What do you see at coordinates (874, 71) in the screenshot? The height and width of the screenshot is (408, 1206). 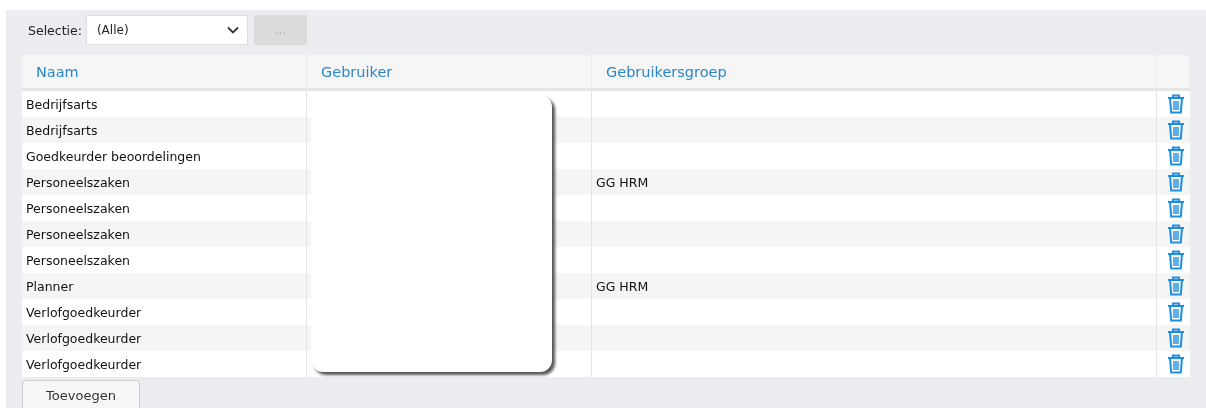 I see `column-header: Gebruikersgroep` at bounding box center [874, 71].